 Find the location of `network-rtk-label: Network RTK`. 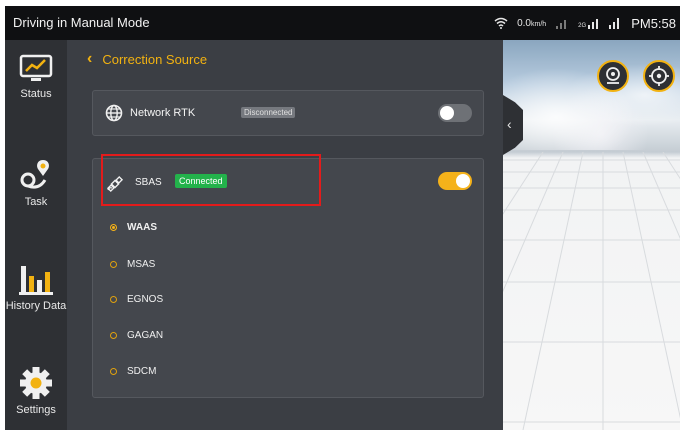

network-rtk-label: Network RTK is located at coordinates (163, 113).